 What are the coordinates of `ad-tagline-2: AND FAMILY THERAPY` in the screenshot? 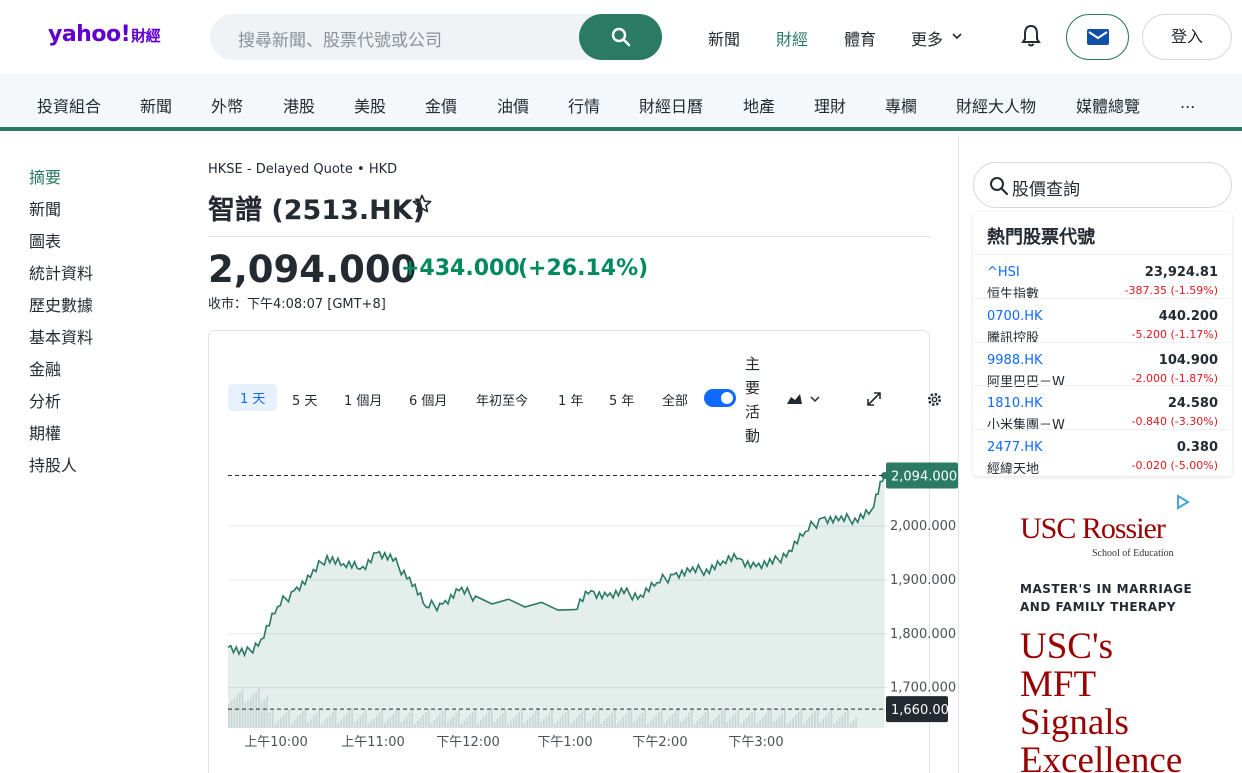 It's located at (1098, 607).